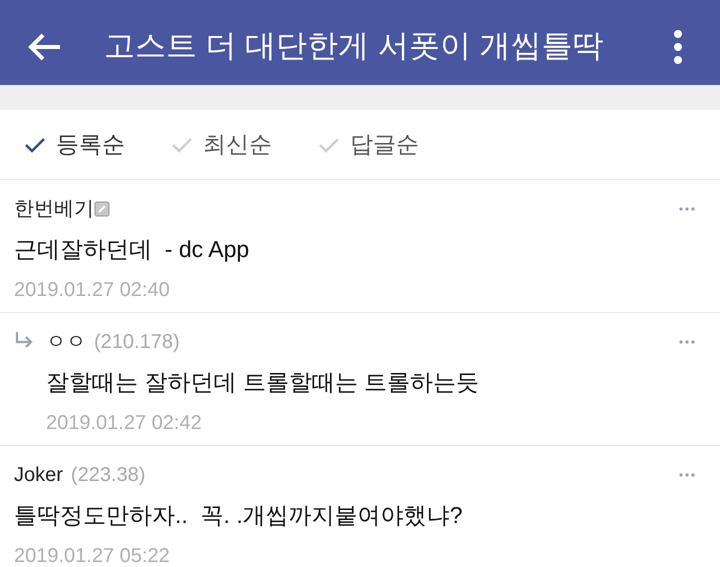  I want to click on author-name: Joker, so click(38, 475).